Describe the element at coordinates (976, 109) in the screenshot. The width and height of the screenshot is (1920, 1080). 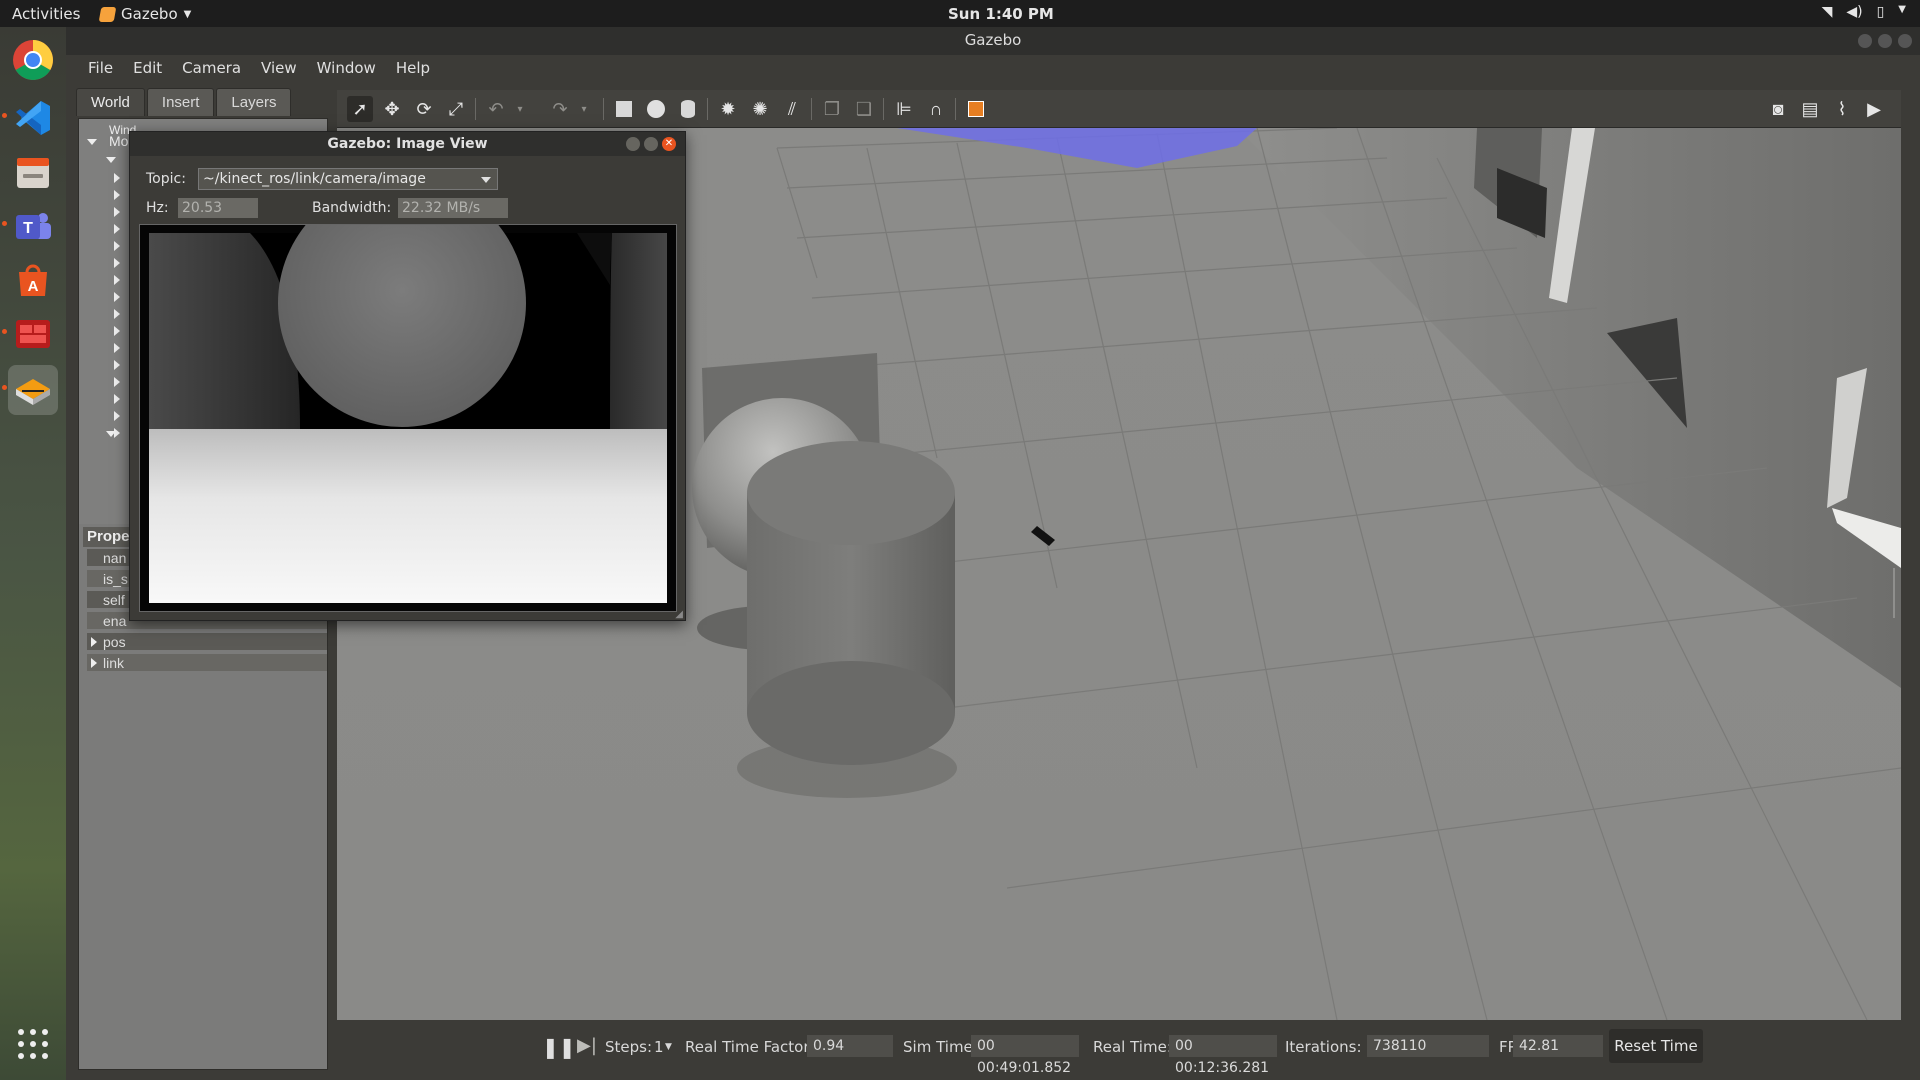
I see `view-angle-icon` at that location.